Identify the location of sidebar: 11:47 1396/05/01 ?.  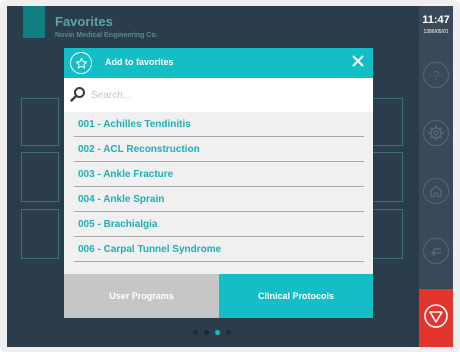
(436, 147).